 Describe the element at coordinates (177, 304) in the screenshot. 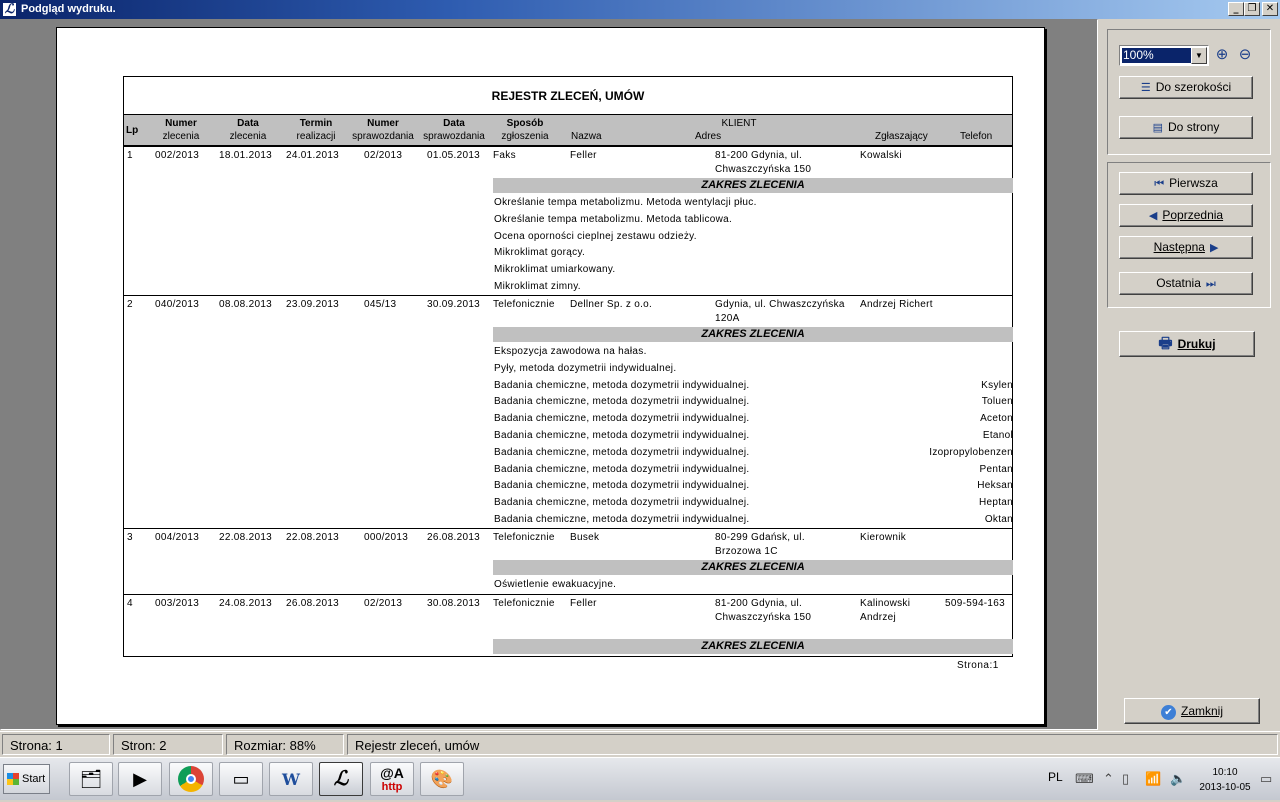

I see `record-numer: 040/2013` at that location.